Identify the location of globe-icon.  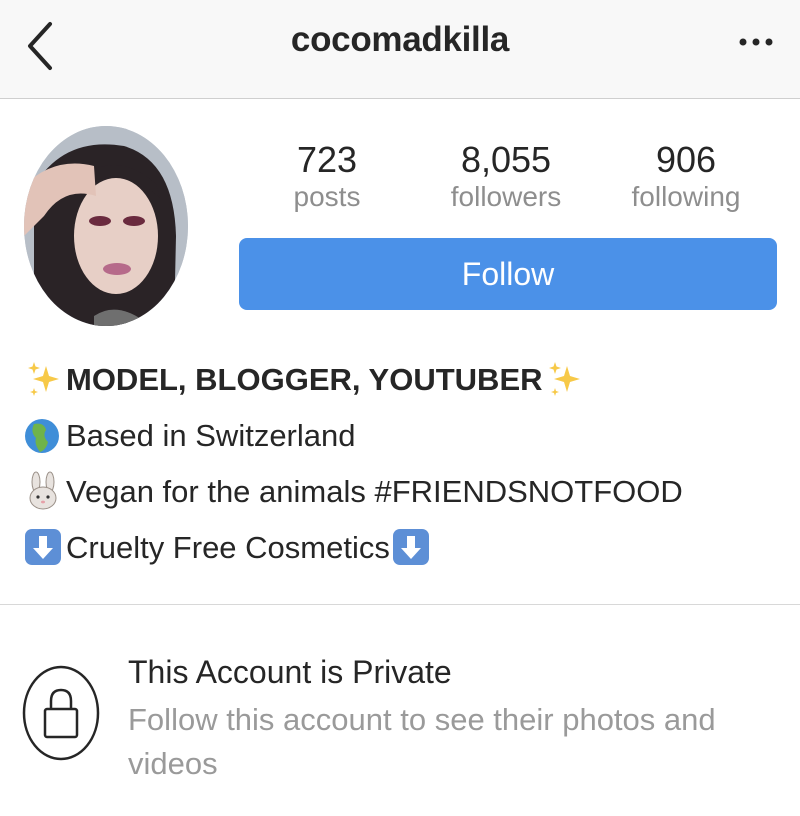
(44, 436).